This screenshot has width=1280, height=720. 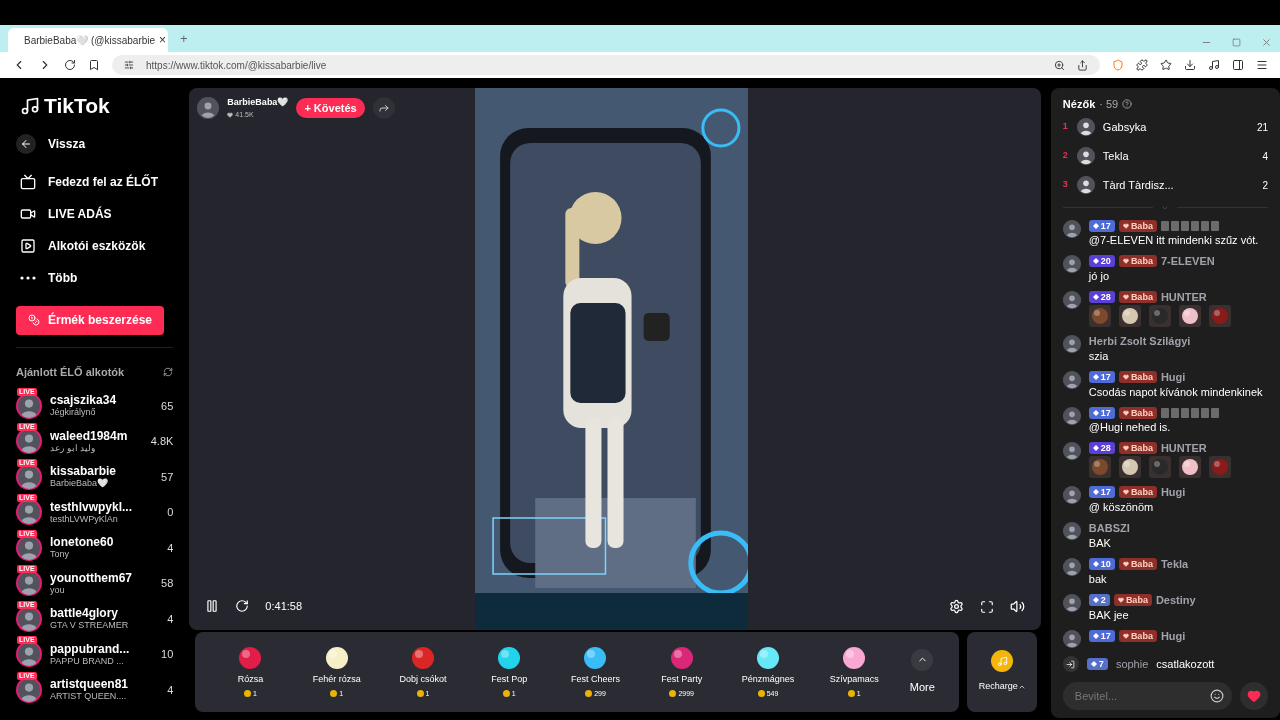 I want to click on top-viewer-row: 3 Tàrd Tàrdisz... 2, so click(x=1165, y=185).